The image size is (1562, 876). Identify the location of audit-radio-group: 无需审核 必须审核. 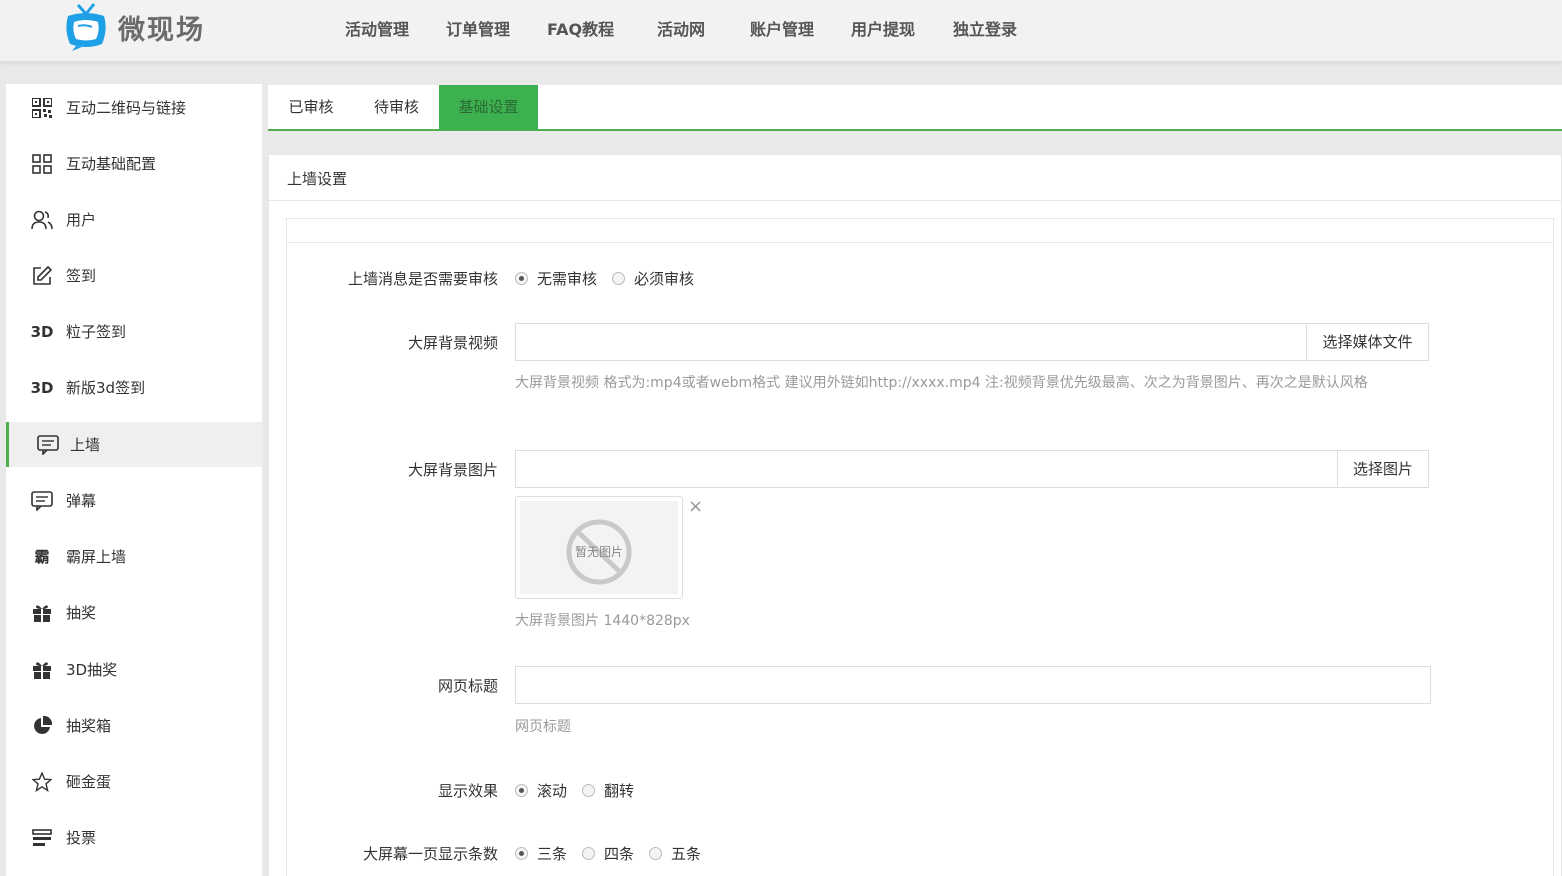
(612, 278).